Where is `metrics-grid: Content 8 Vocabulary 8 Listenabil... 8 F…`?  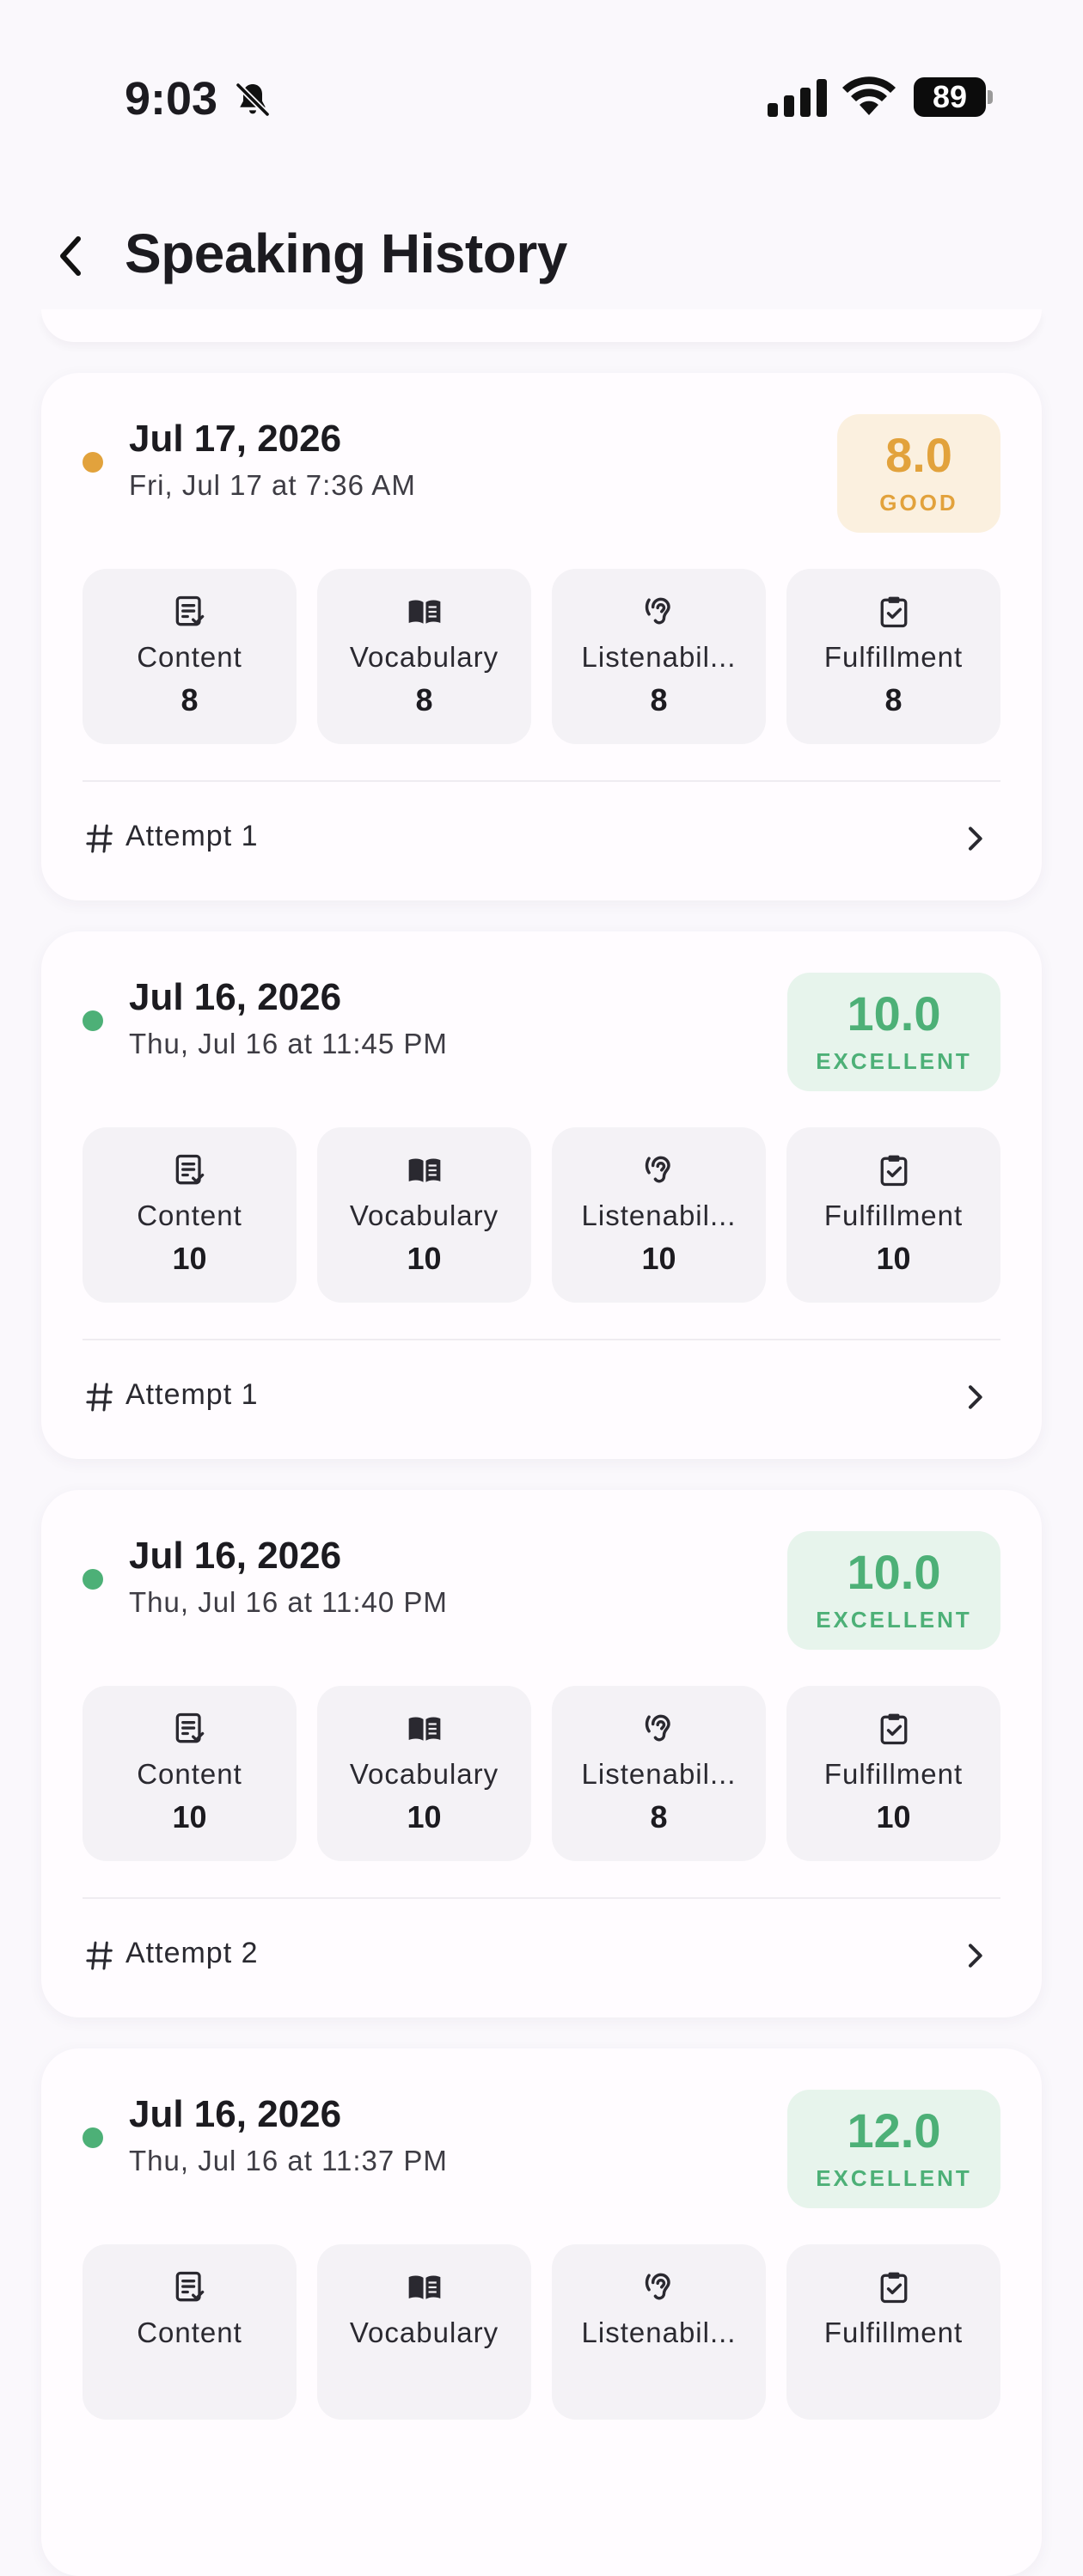 metrics-grid: Content 8 Vocabulary 8 Listenabil... 8 F… is located at coordinates (541, 656).